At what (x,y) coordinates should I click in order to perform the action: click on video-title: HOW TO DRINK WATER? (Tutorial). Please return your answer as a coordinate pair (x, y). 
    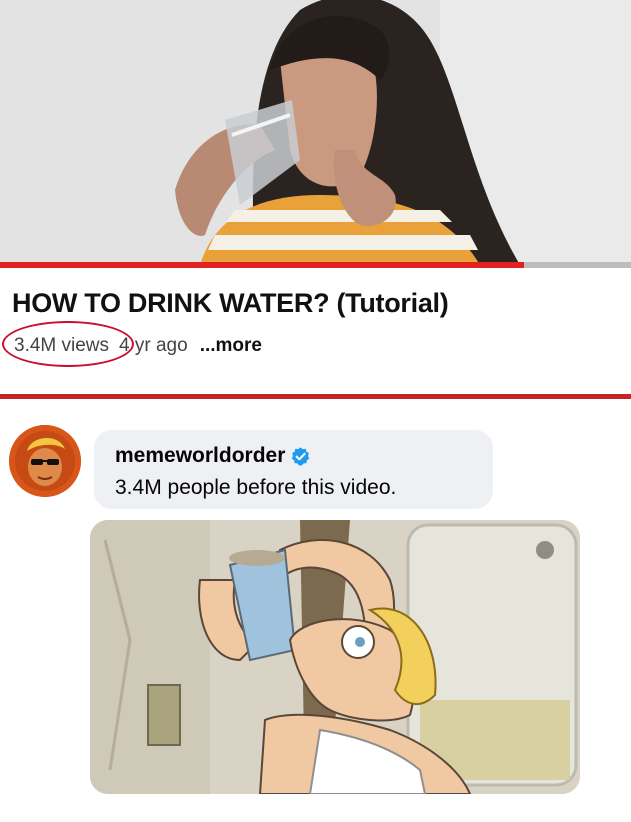
    Looking at the image, I should click on (230, 303).